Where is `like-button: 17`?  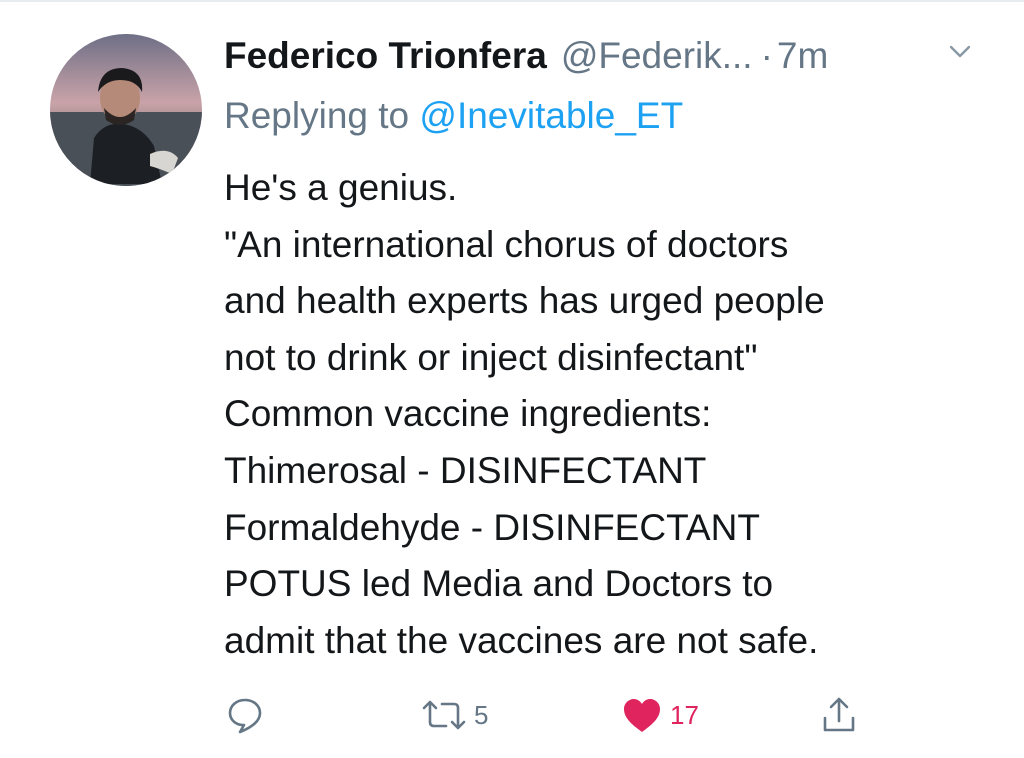 like-button: 17 is located at coordinates (659, 715).